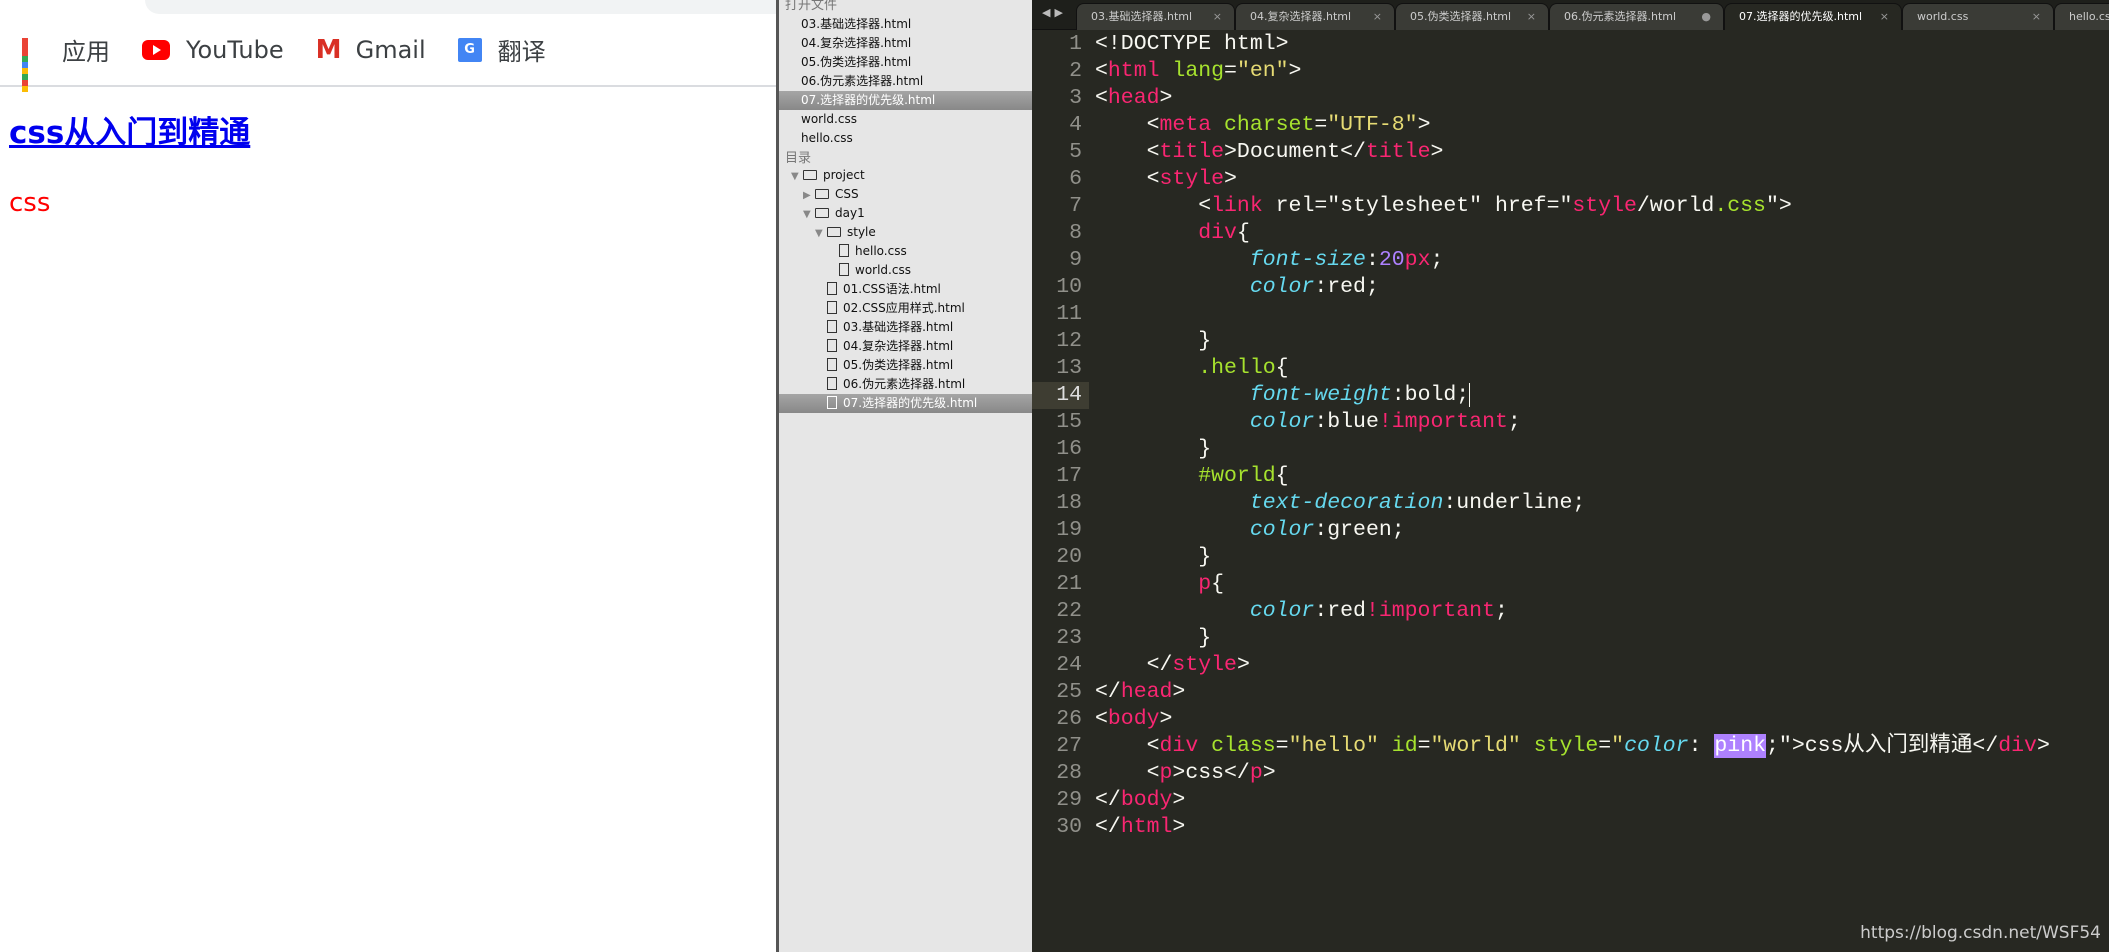 The image size is (2109, 952). What do you see at coordinates (905, 194) in the screenshot?
I see `tree-folder: ▶ CSS` at bounding box center [905, 194].